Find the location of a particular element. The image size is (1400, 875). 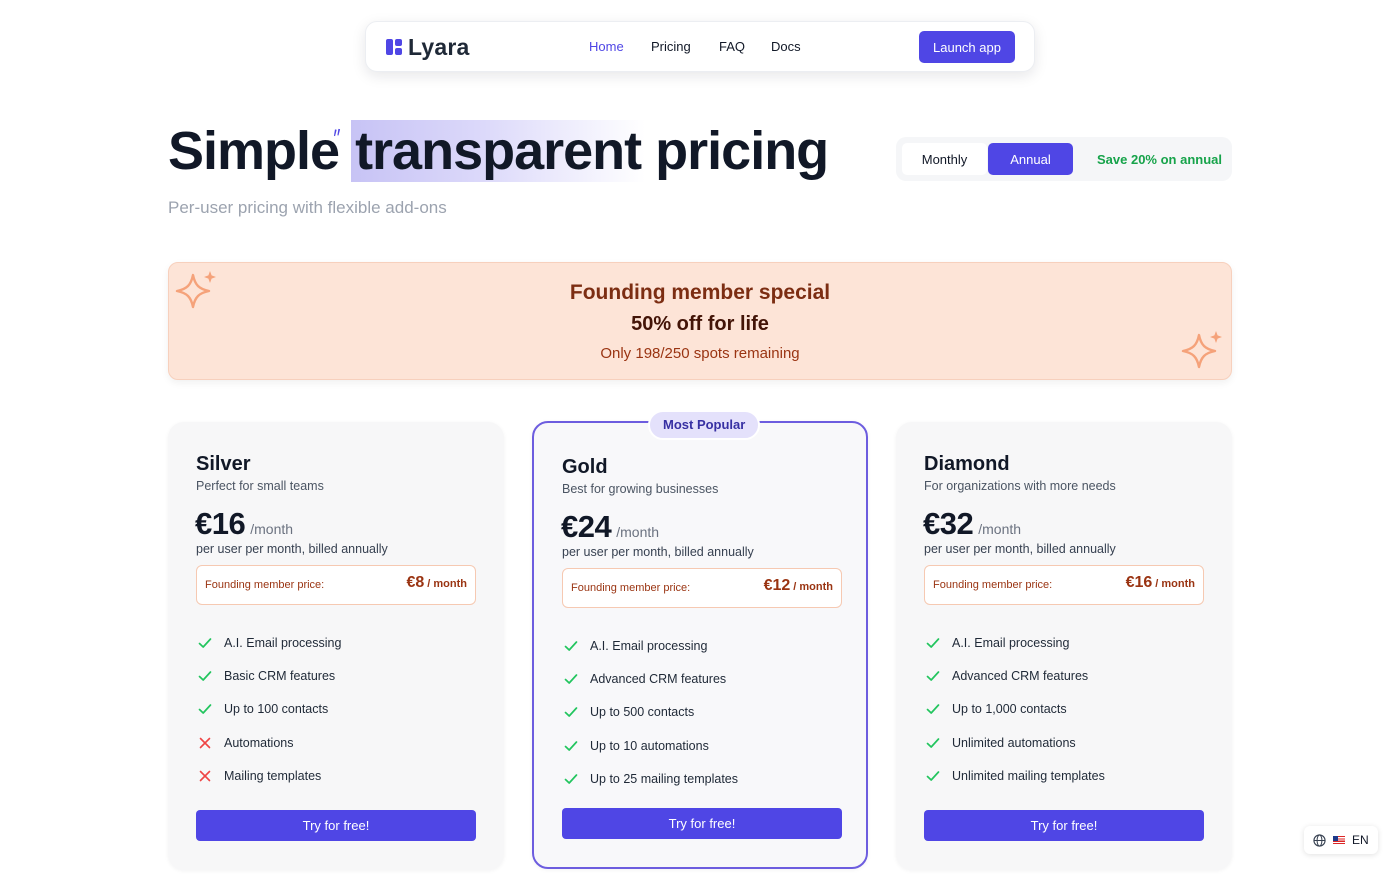

brand-logo: Lyara is located at coordinates (428, 47).